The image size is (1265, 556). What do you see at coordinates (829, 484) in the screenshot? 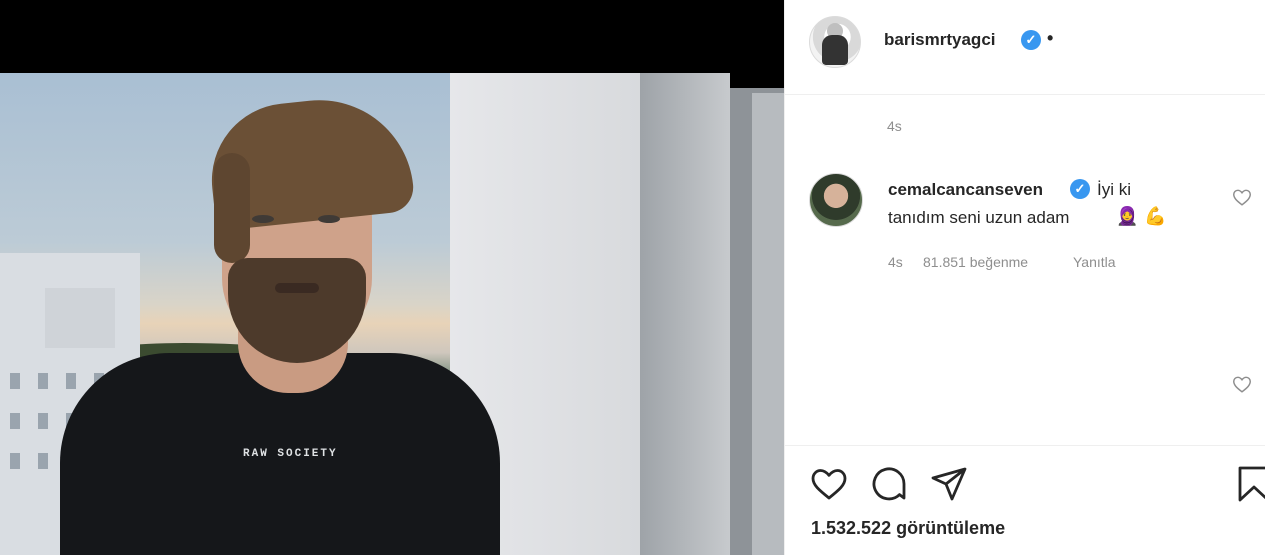
I see `heart-icon` at bounding box center [829, 484].